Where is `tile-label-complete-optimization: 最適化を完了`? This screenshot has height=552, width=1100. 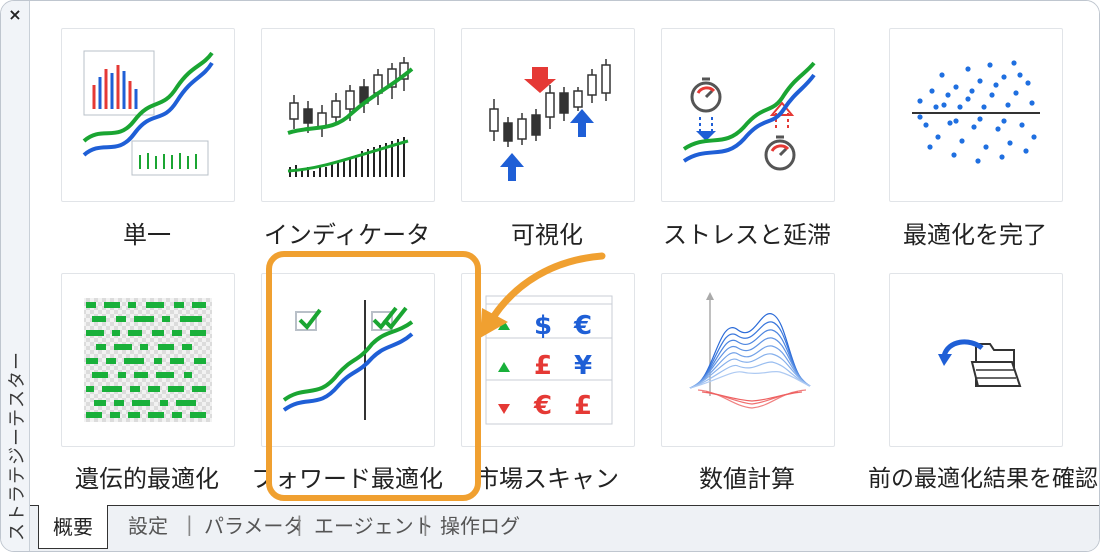 tile-label-complete-optimization: 最適化を完了 is located at coordinates (975, 235).